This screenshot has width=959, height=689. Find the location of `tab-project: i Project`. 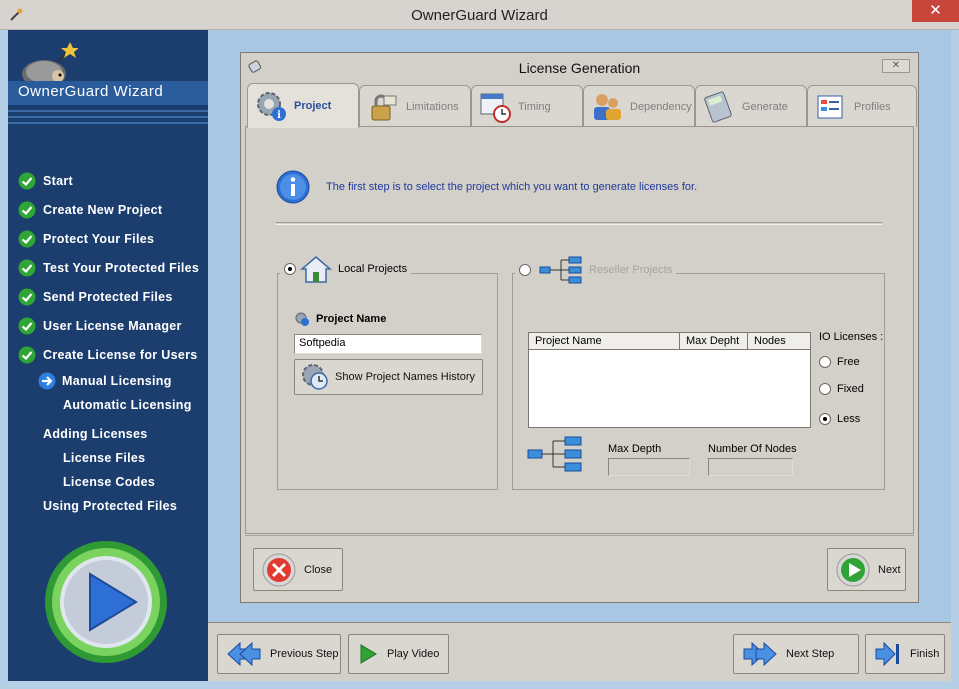

tab-project: i Project is located at coordinates (303, 105).